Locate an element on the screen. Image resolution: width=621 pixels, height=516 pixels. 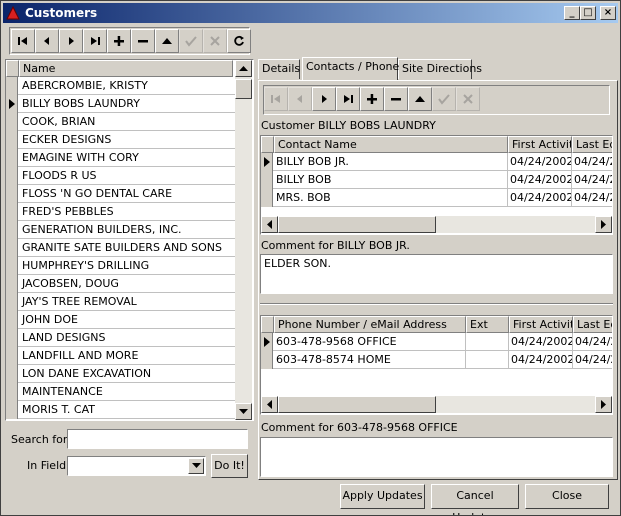
contacts-hscrollbar is located at coordinates (436, 224).